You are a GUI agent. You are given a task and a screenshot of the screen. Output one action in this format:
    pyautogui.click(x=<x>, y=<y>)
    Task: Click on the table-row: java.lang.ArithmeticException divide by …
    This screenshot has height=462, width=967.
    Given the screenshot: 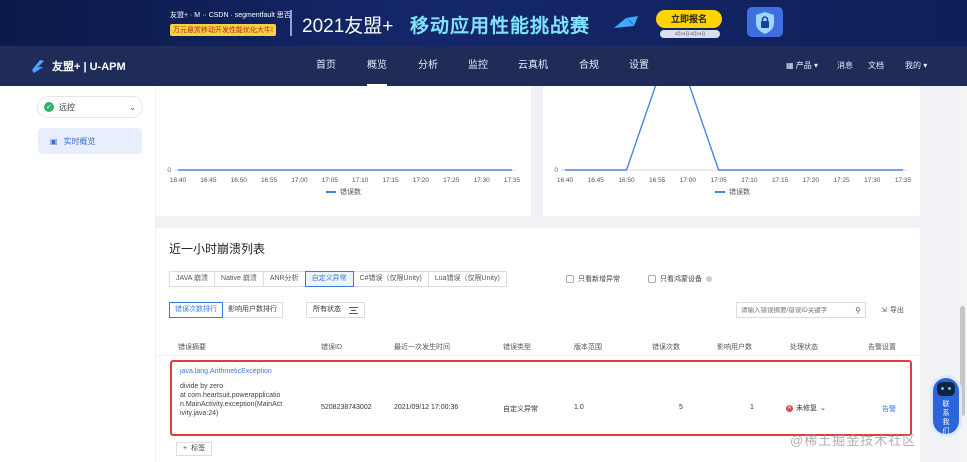 What is the action you would take?
    pyautogui.click(x=541, y=398)
    